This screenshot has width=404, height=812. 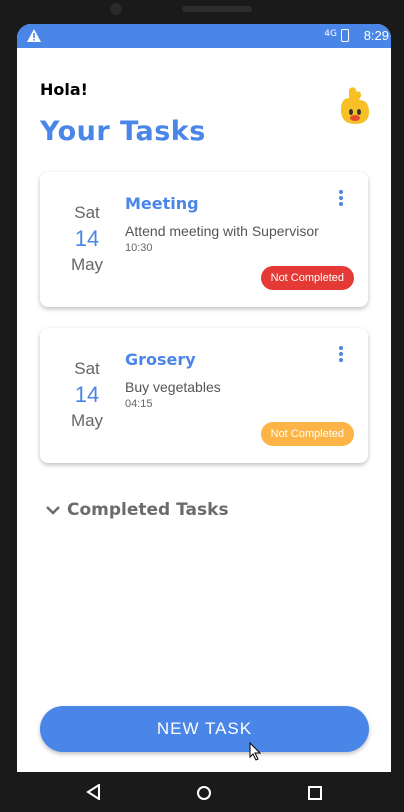 I want to click on task-time: 04:15, so click(x=139, y=404).